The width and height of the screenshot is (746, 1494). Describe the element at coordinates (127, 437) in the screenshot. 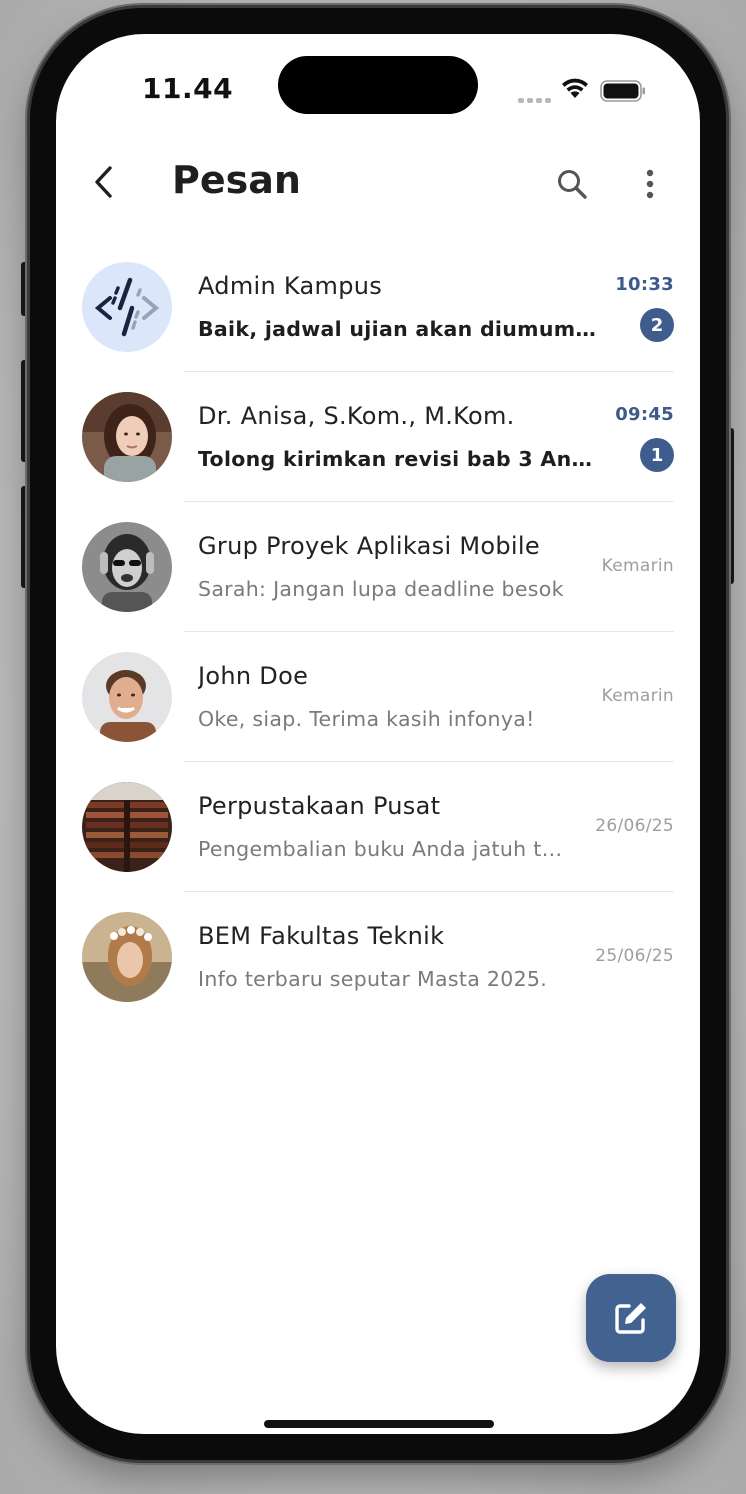

I see `woman-photo-avatar` at that location.